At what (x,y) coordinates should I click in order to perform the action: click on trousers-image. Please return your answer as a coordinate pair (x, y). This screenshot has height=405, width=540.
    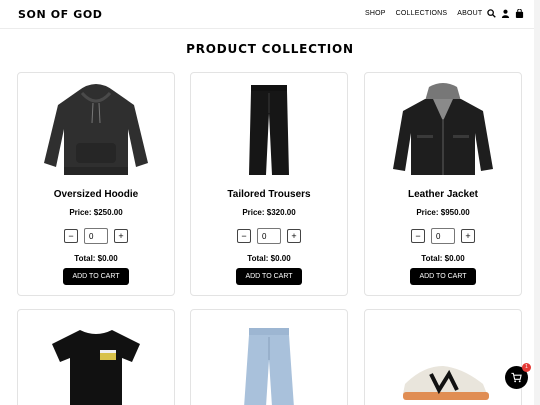
    Looking at the image, I should click on (269, 130).